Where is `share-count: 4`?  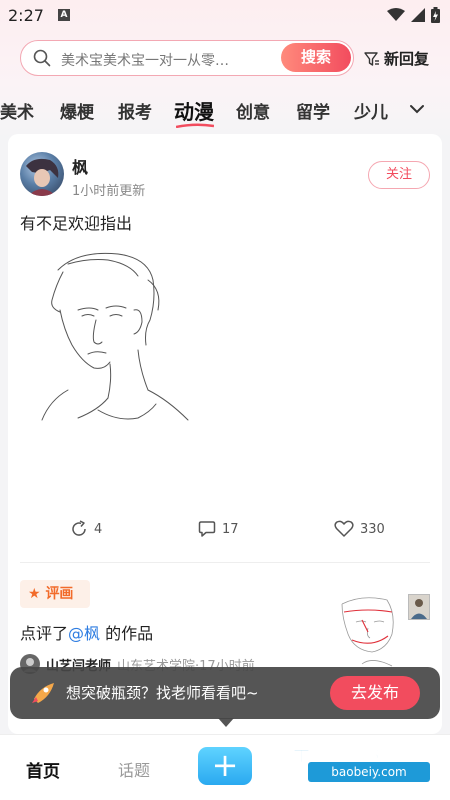
share-count: 4 is located at coordinates (98, 529).